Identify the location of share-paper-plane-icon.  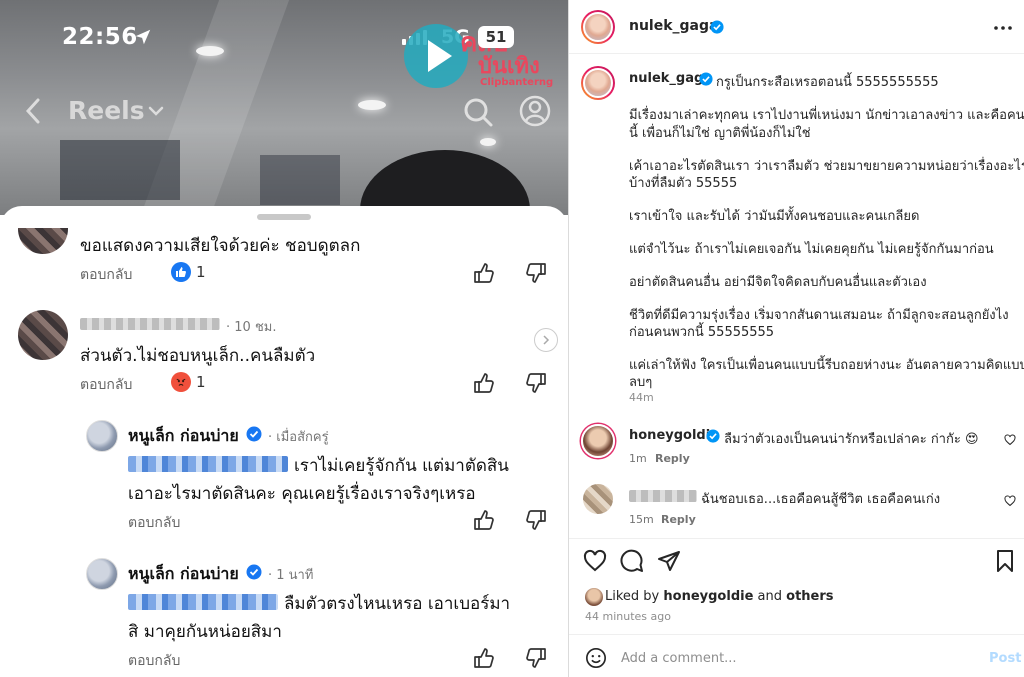
(669, 561).